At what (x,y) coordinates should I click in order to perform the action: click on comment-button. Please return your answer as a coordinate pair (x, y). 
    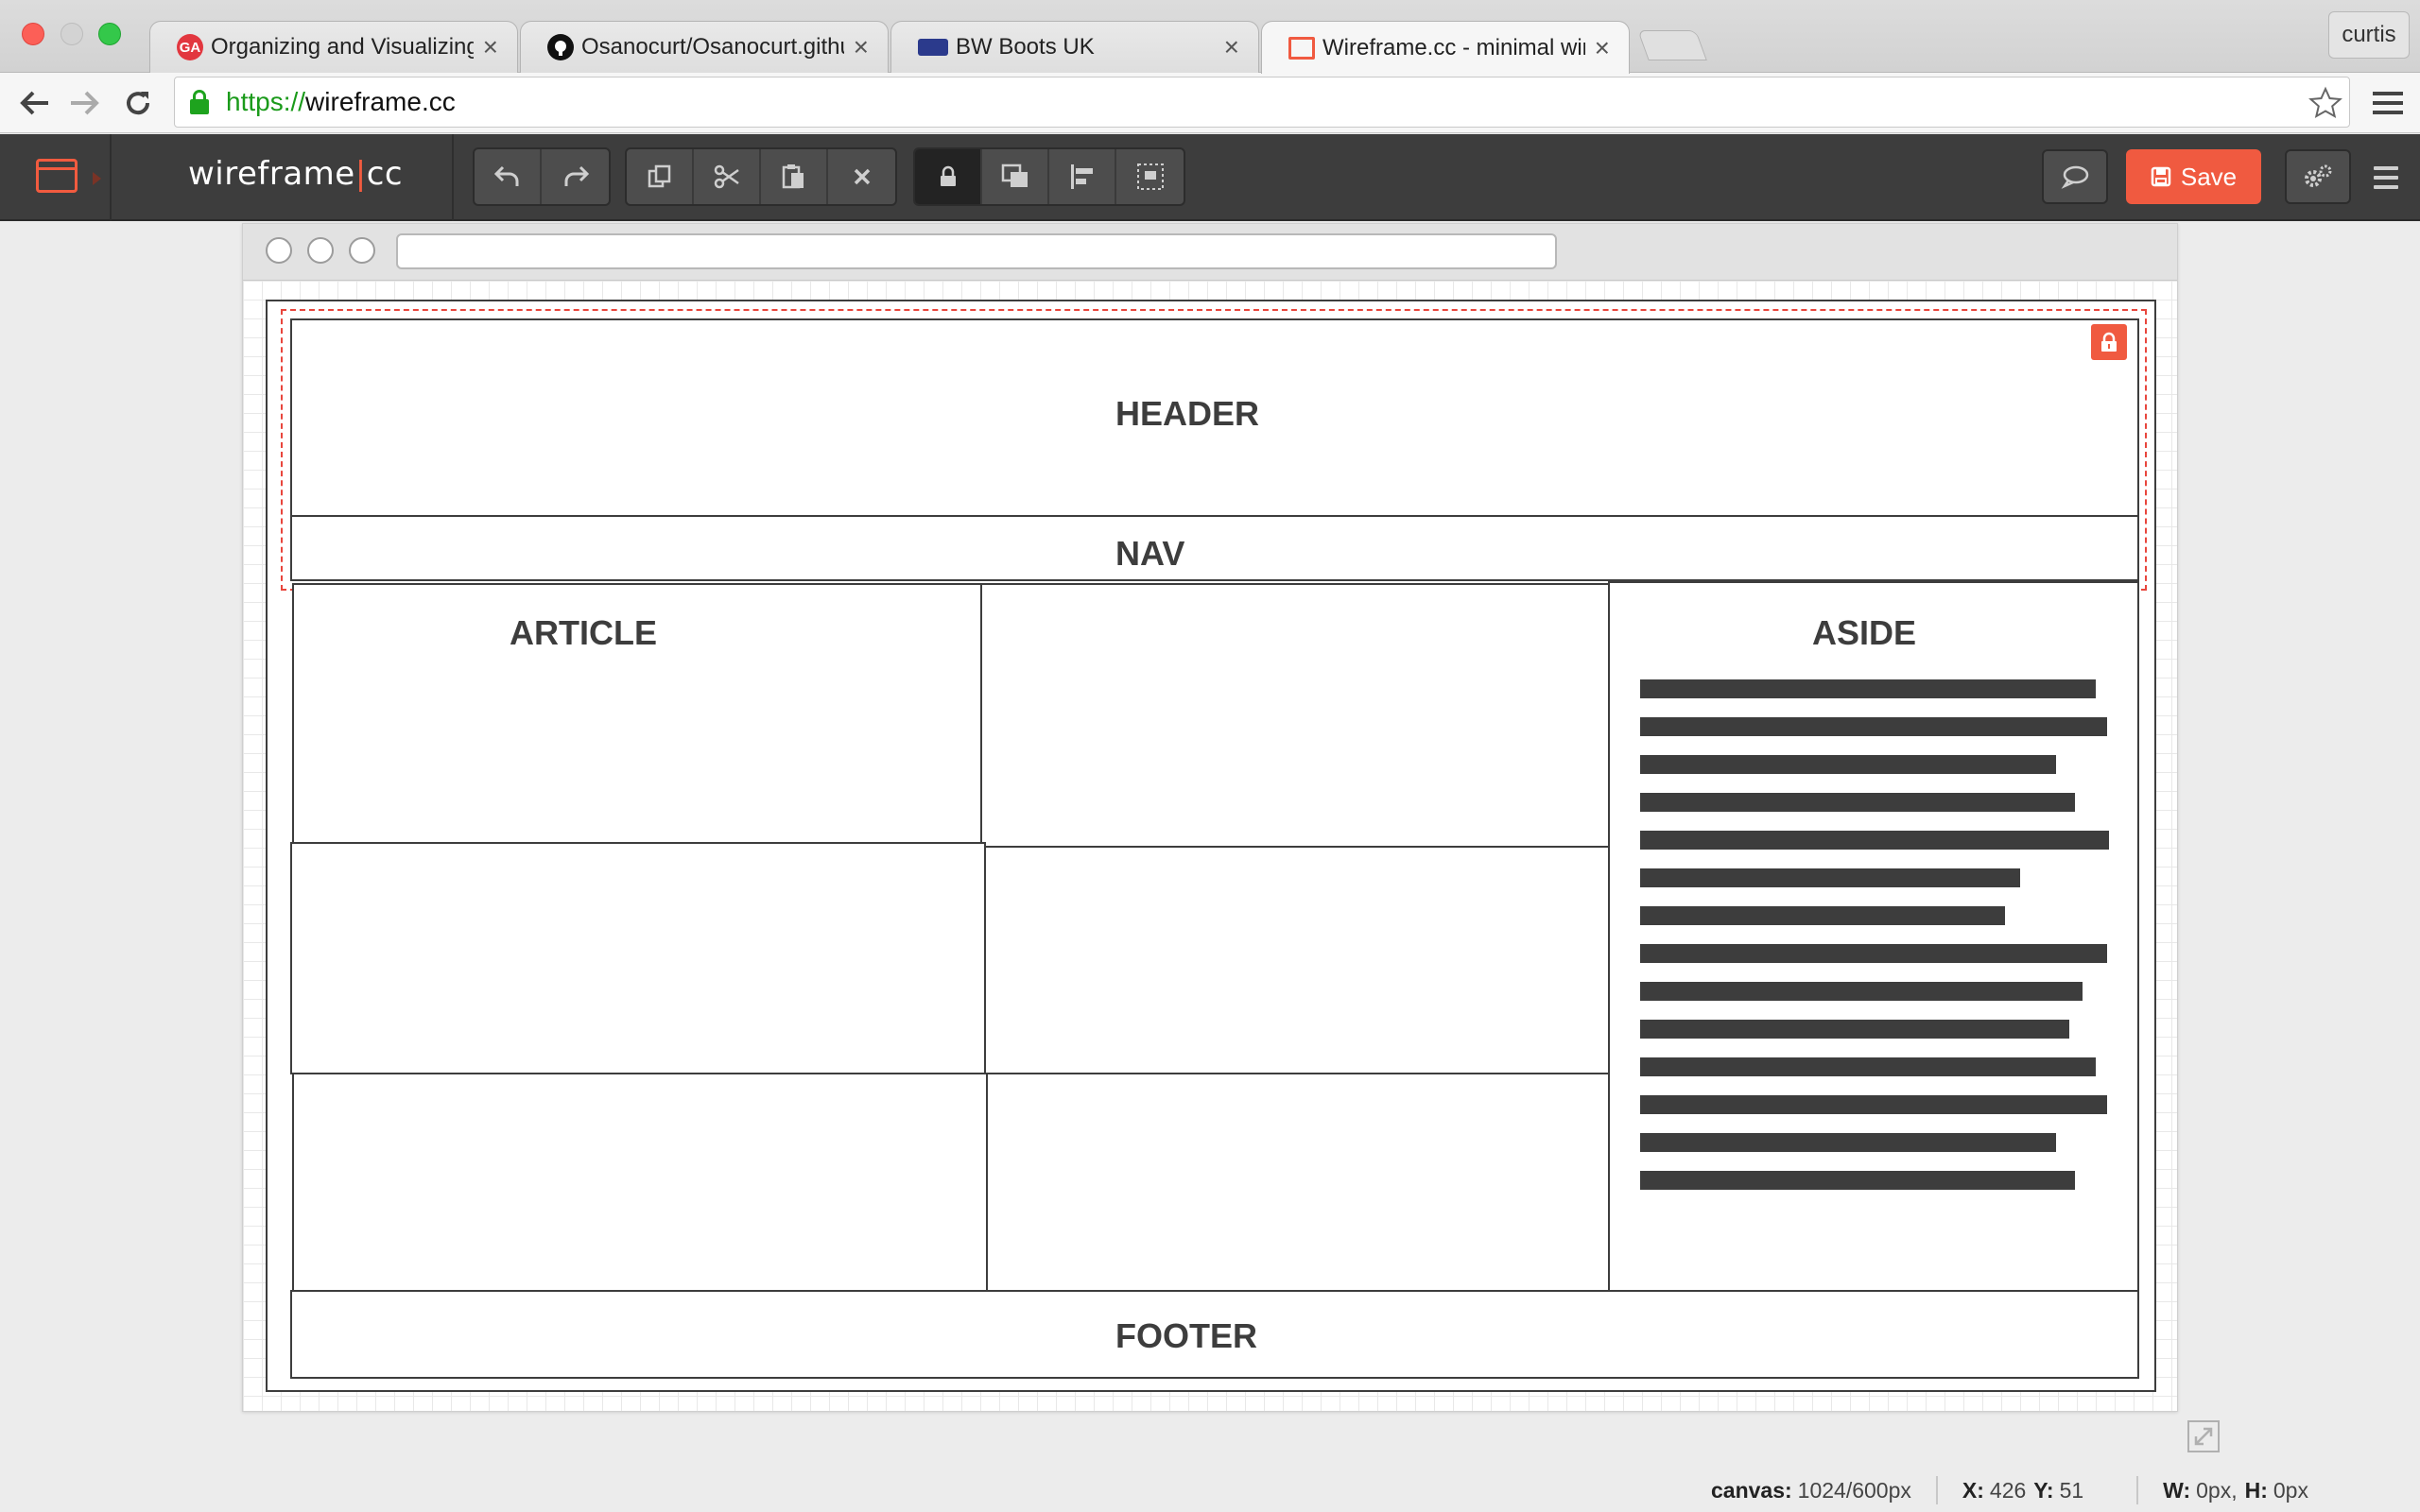
    Looking at the image, I should click on (2075, 176).